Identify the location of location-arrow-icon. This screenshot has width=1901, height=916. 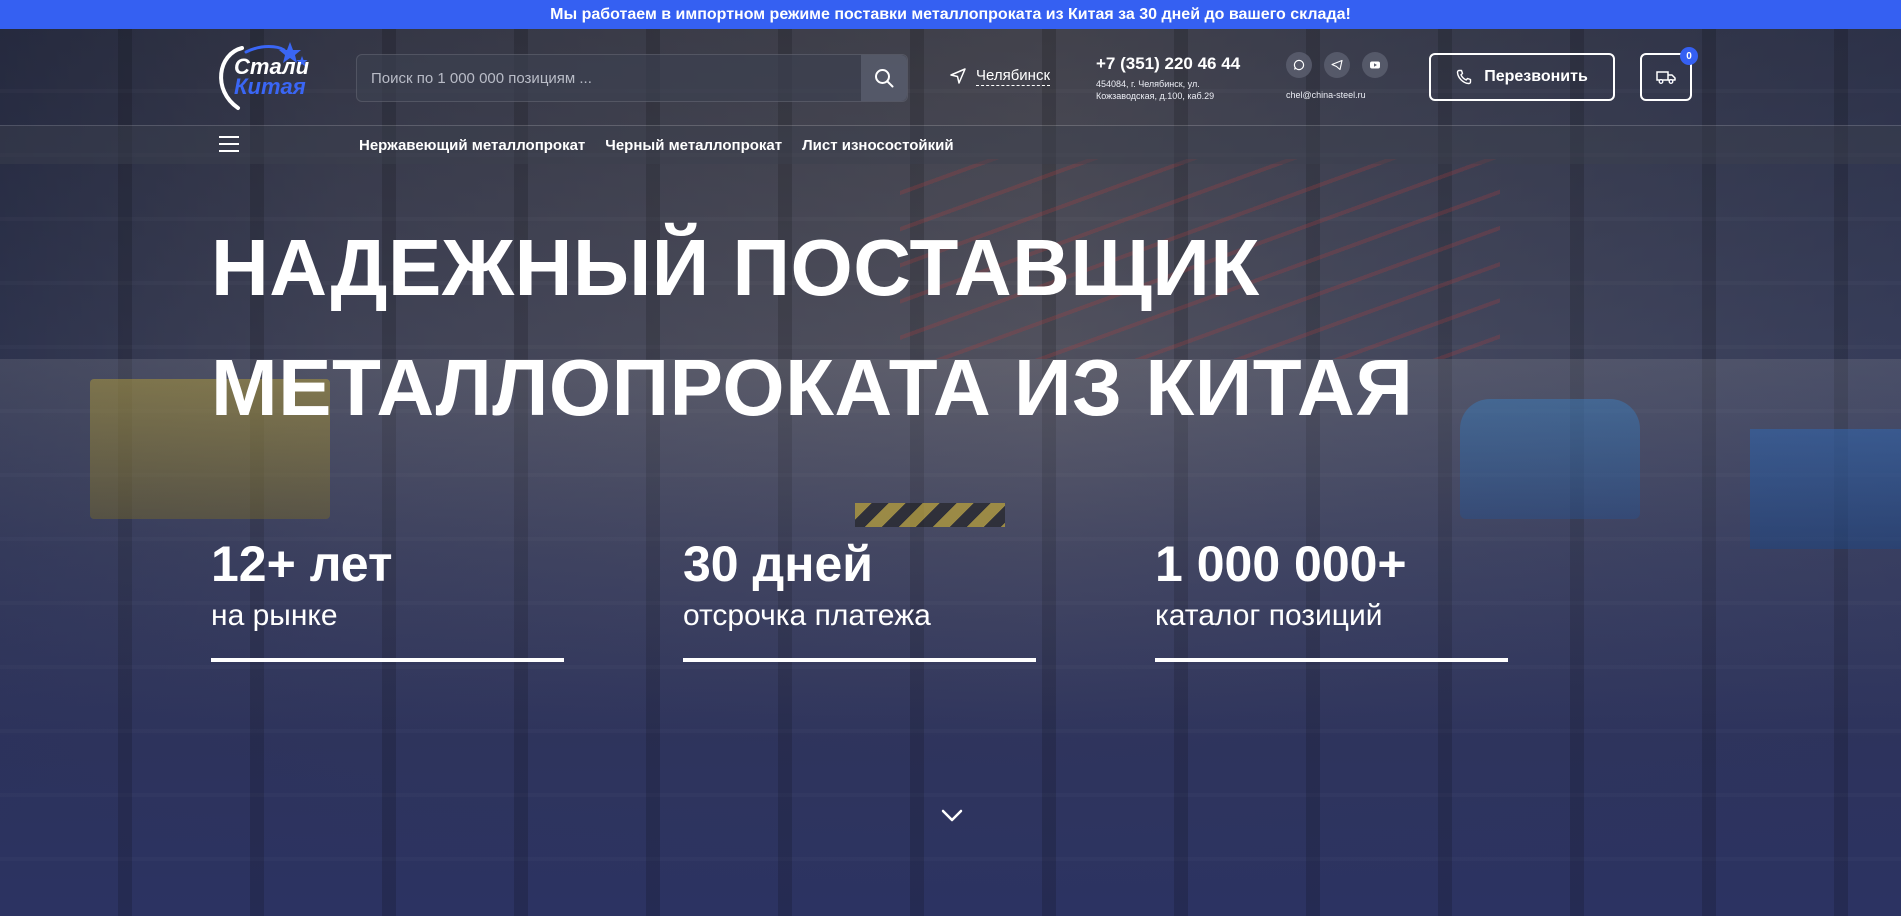
(958, 76).